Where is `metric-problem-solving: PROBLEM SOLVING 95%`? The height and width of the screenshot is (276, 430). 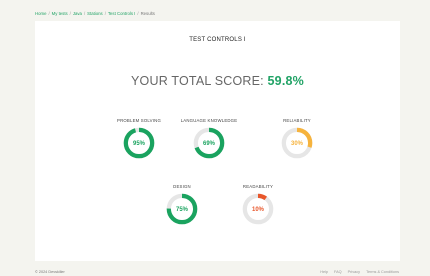 metric-problem-solving: PROBLEM SOLVING 95% is located at coordinates (139, 139).